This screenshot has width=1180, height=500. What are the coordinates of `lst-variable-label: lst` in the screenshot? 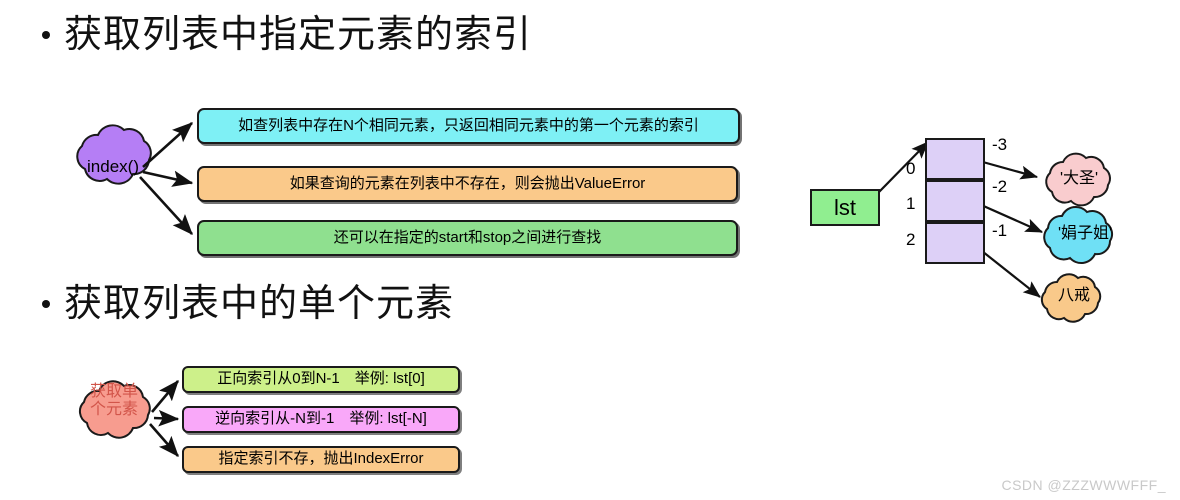 It's located at (845, 207).